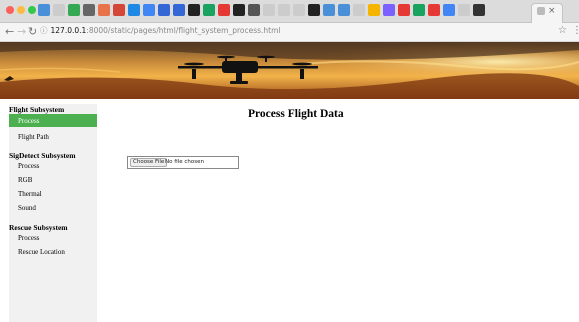  What do you see at coordinates (38, 227) in the screenshot?
I see `sidebar-heading-rescue-subsystem: Rescue Subsystem` at bounding box center [38, 227].